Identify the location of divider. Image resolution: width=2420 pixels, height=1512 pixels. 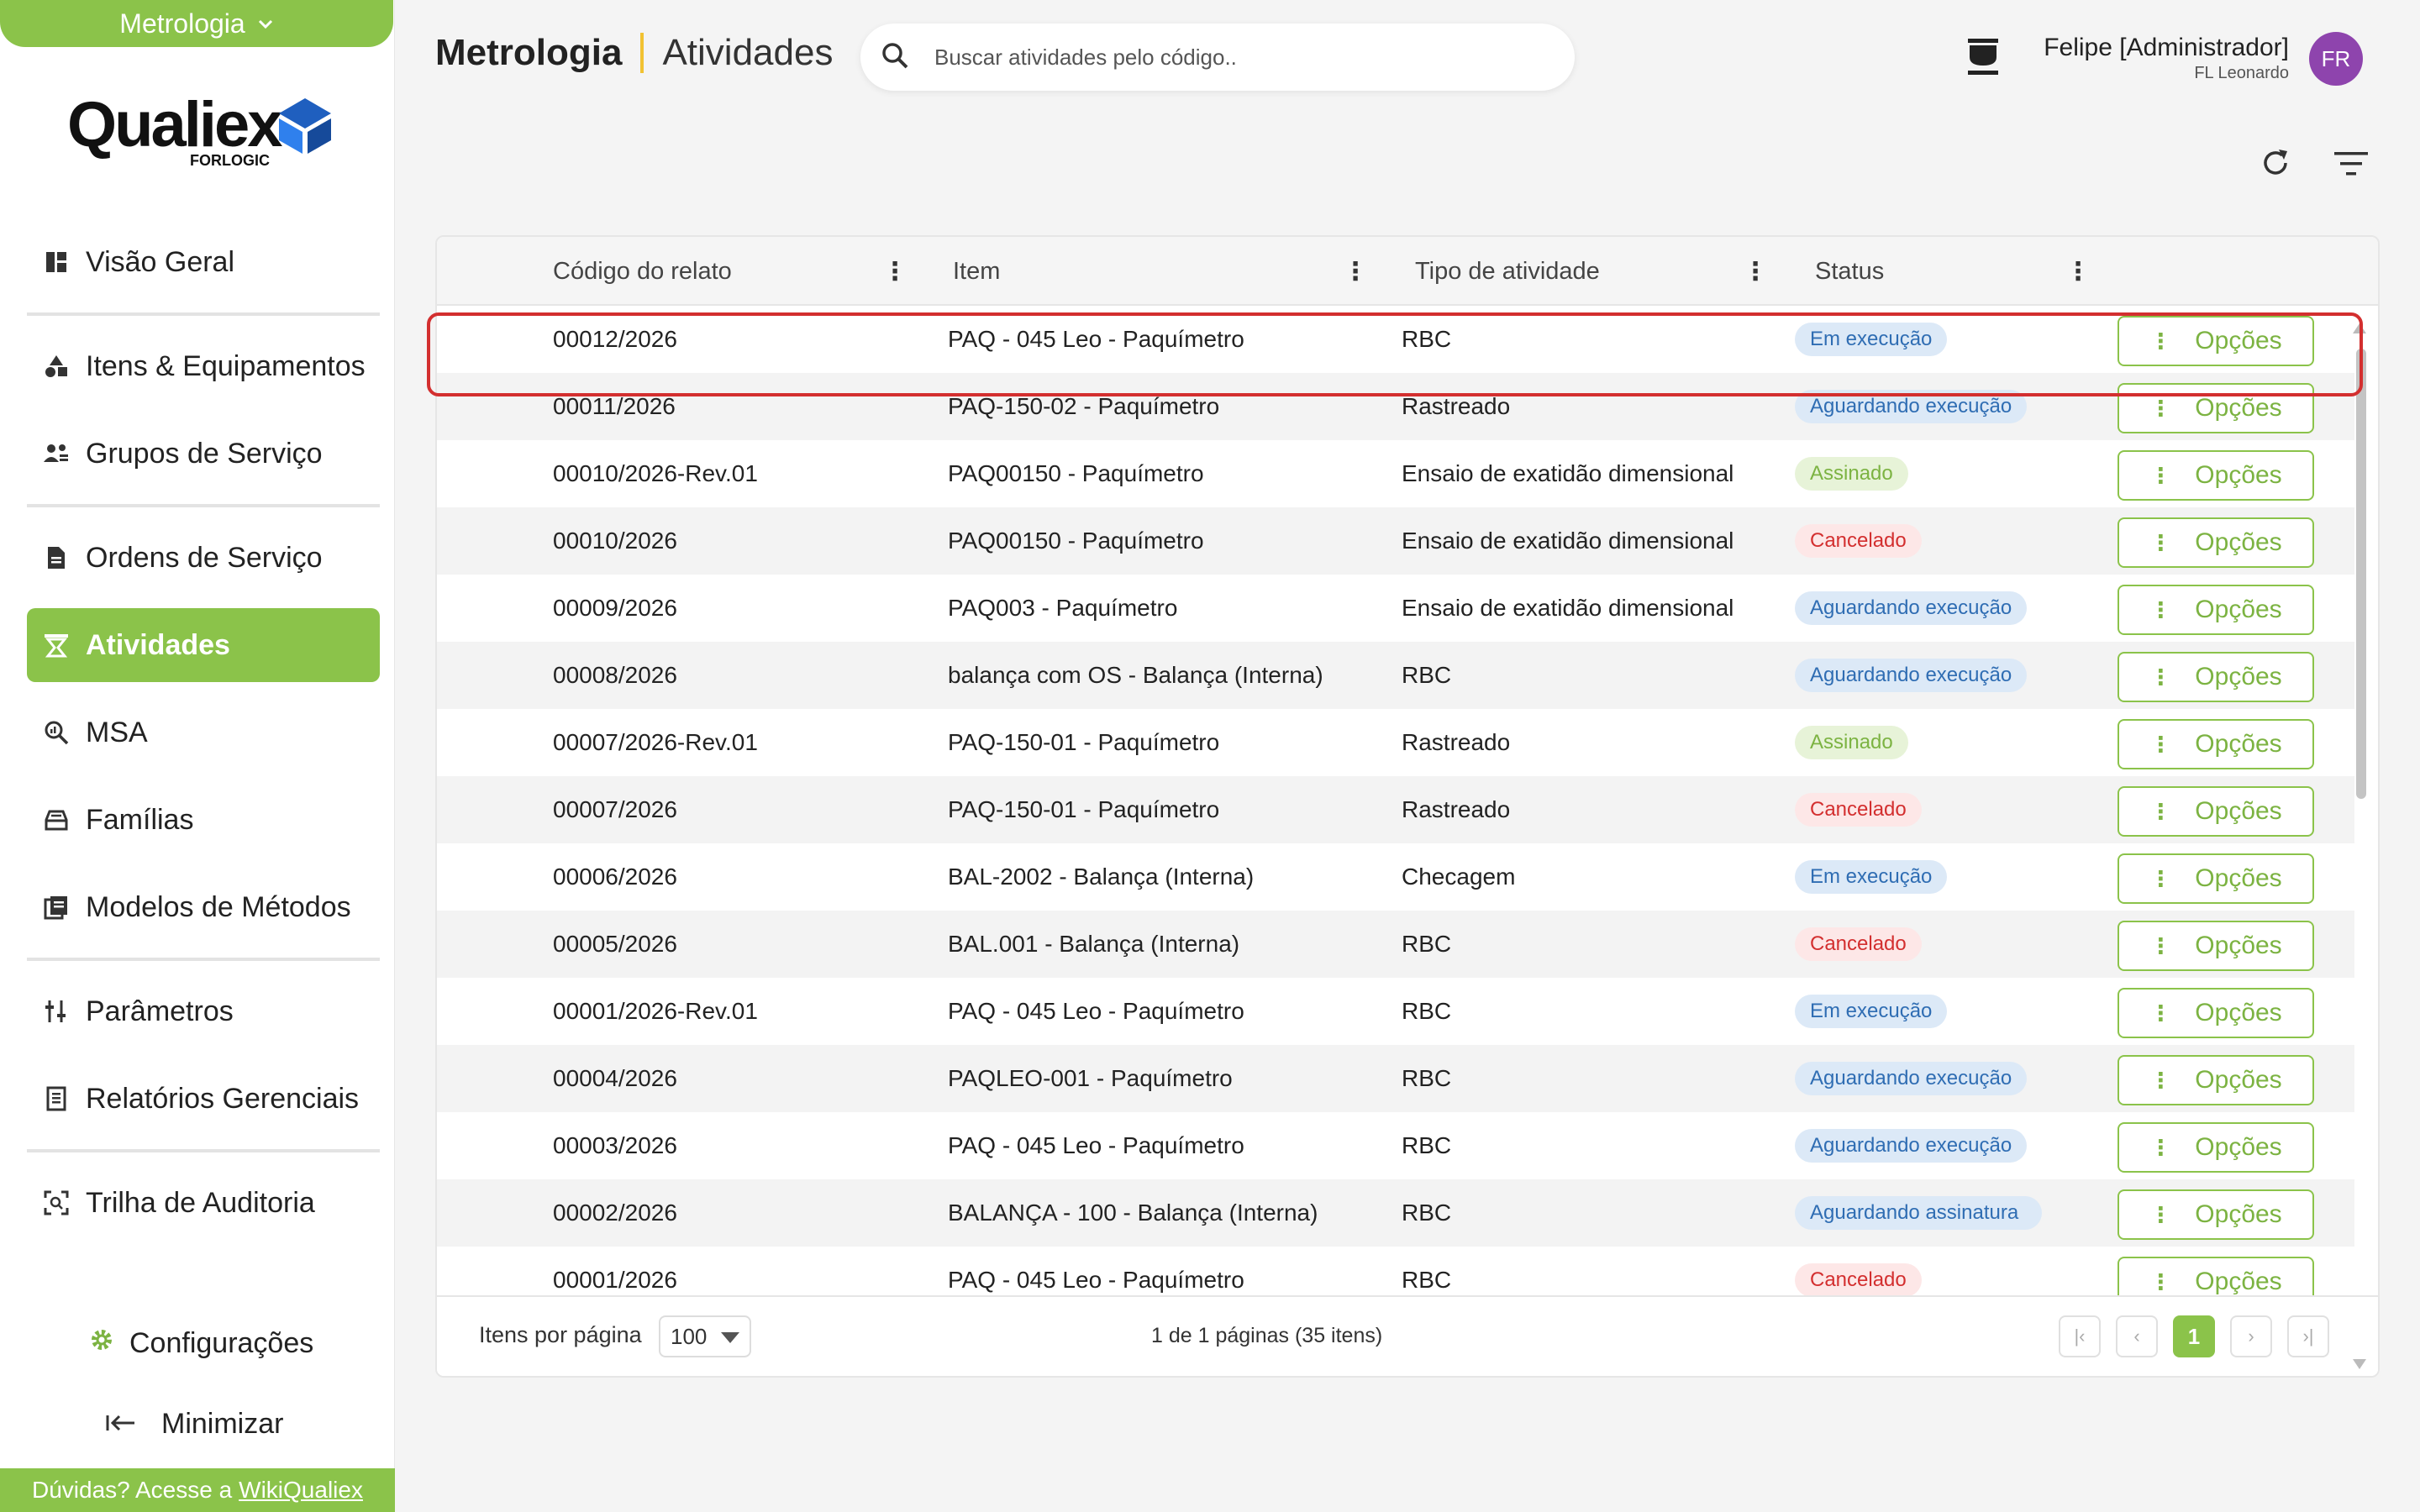
(203, 1150).